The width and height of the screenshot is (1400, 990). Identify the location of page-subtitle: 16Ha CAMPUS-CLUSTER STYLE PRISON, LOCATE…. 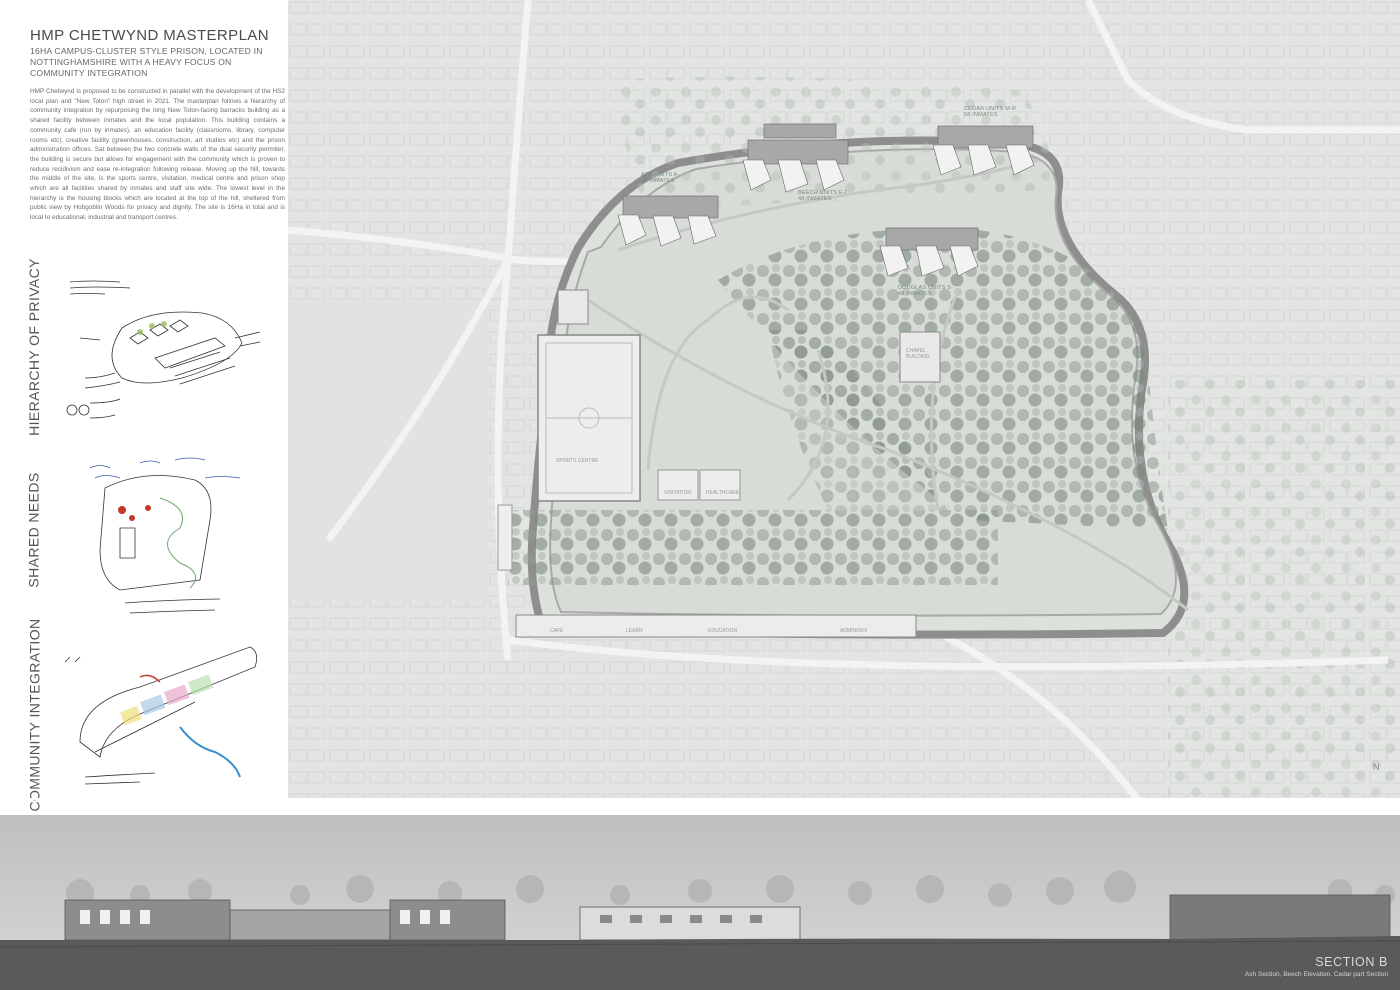
(146, 62).